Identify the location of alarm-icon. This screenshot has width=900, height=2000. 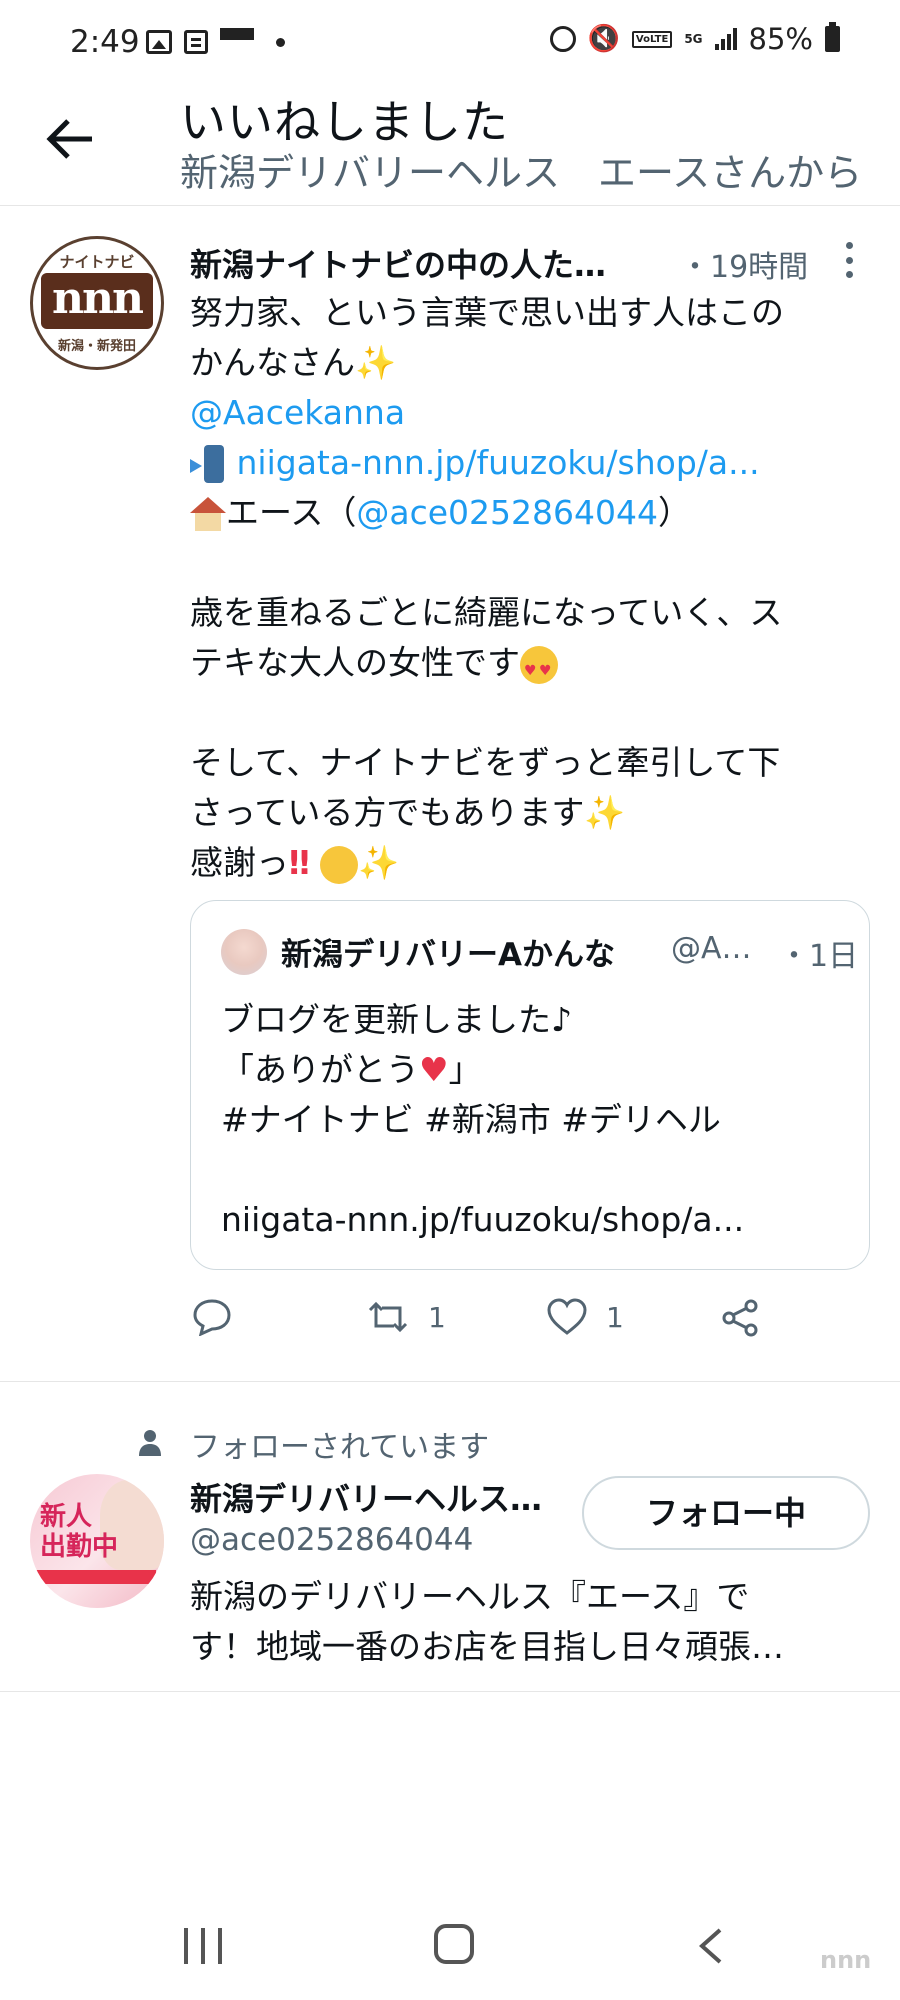
(562, 39).